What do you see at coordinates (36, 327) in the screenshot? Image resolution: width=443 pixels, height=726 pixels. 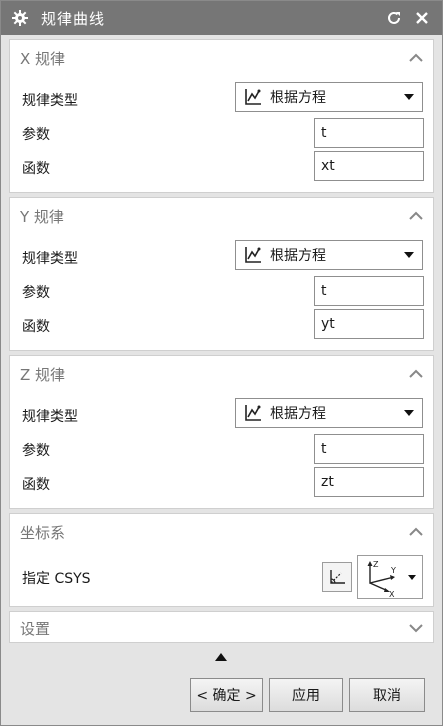 I see `y-func-label: 函数` at bounding box center [36, 327].